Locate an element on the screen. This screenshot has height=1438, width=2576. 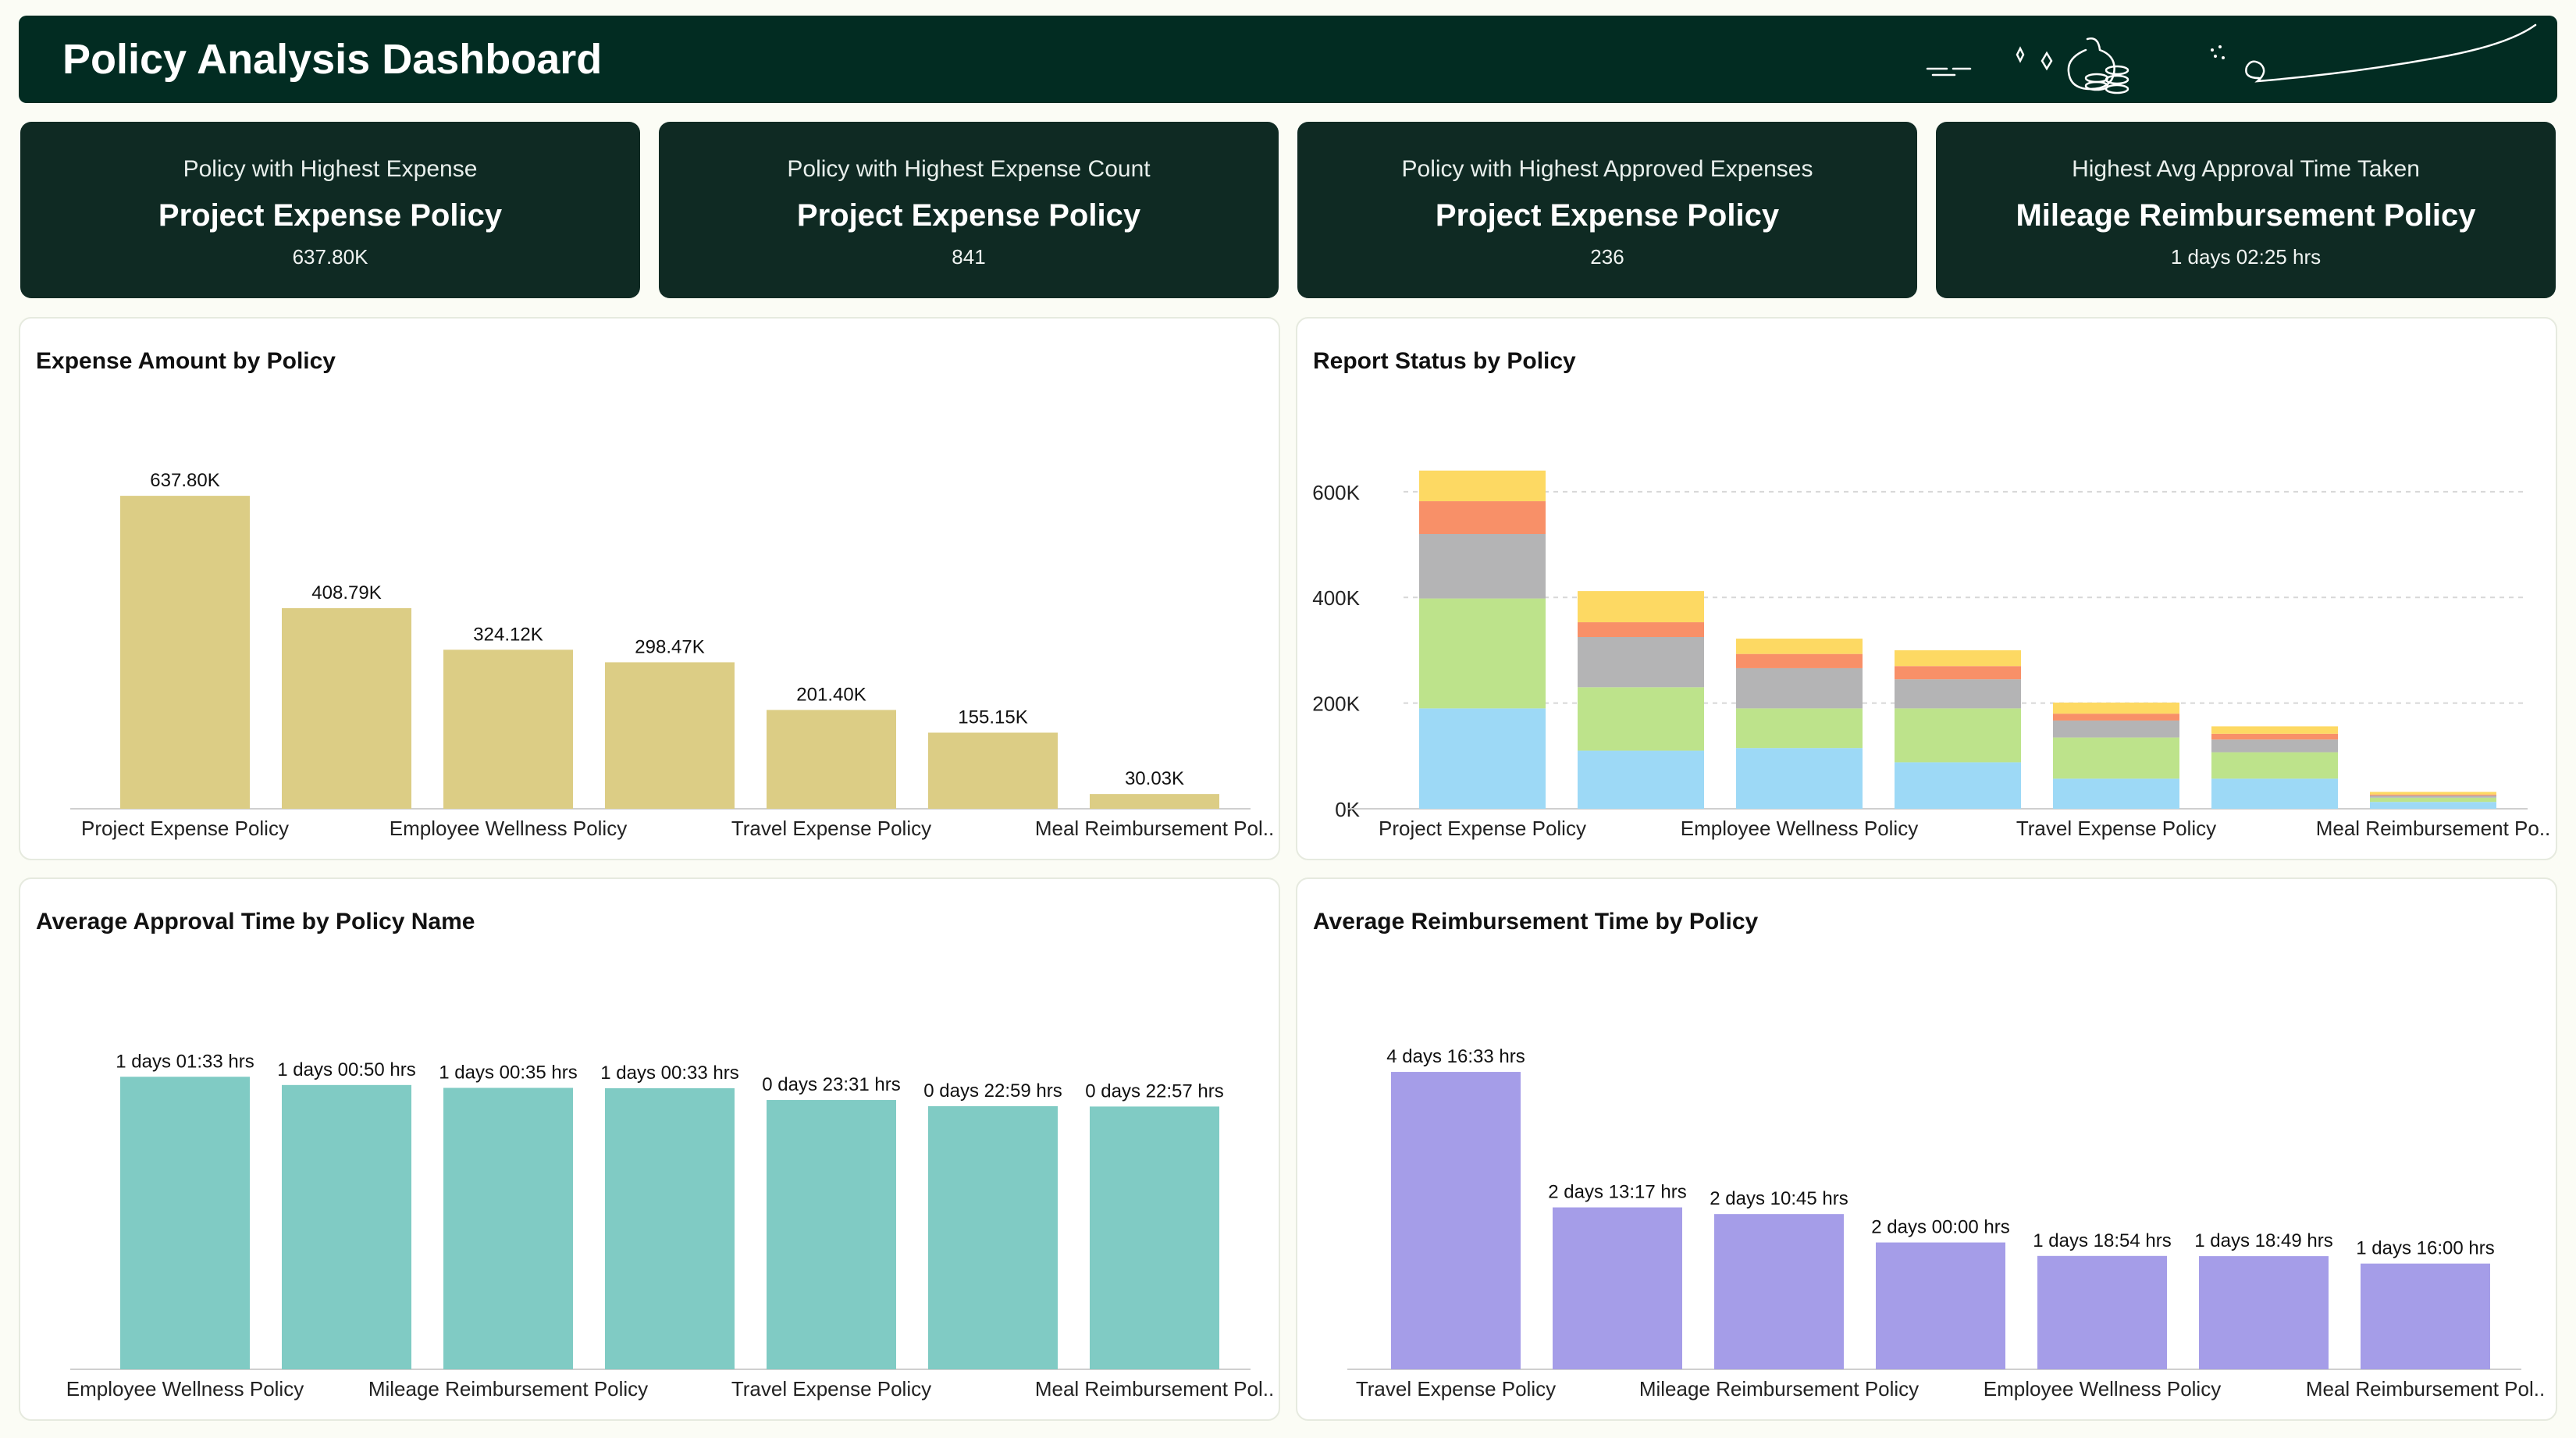
data-label: 1 days 00:35 hrs is located at coordinates (508, 1072).